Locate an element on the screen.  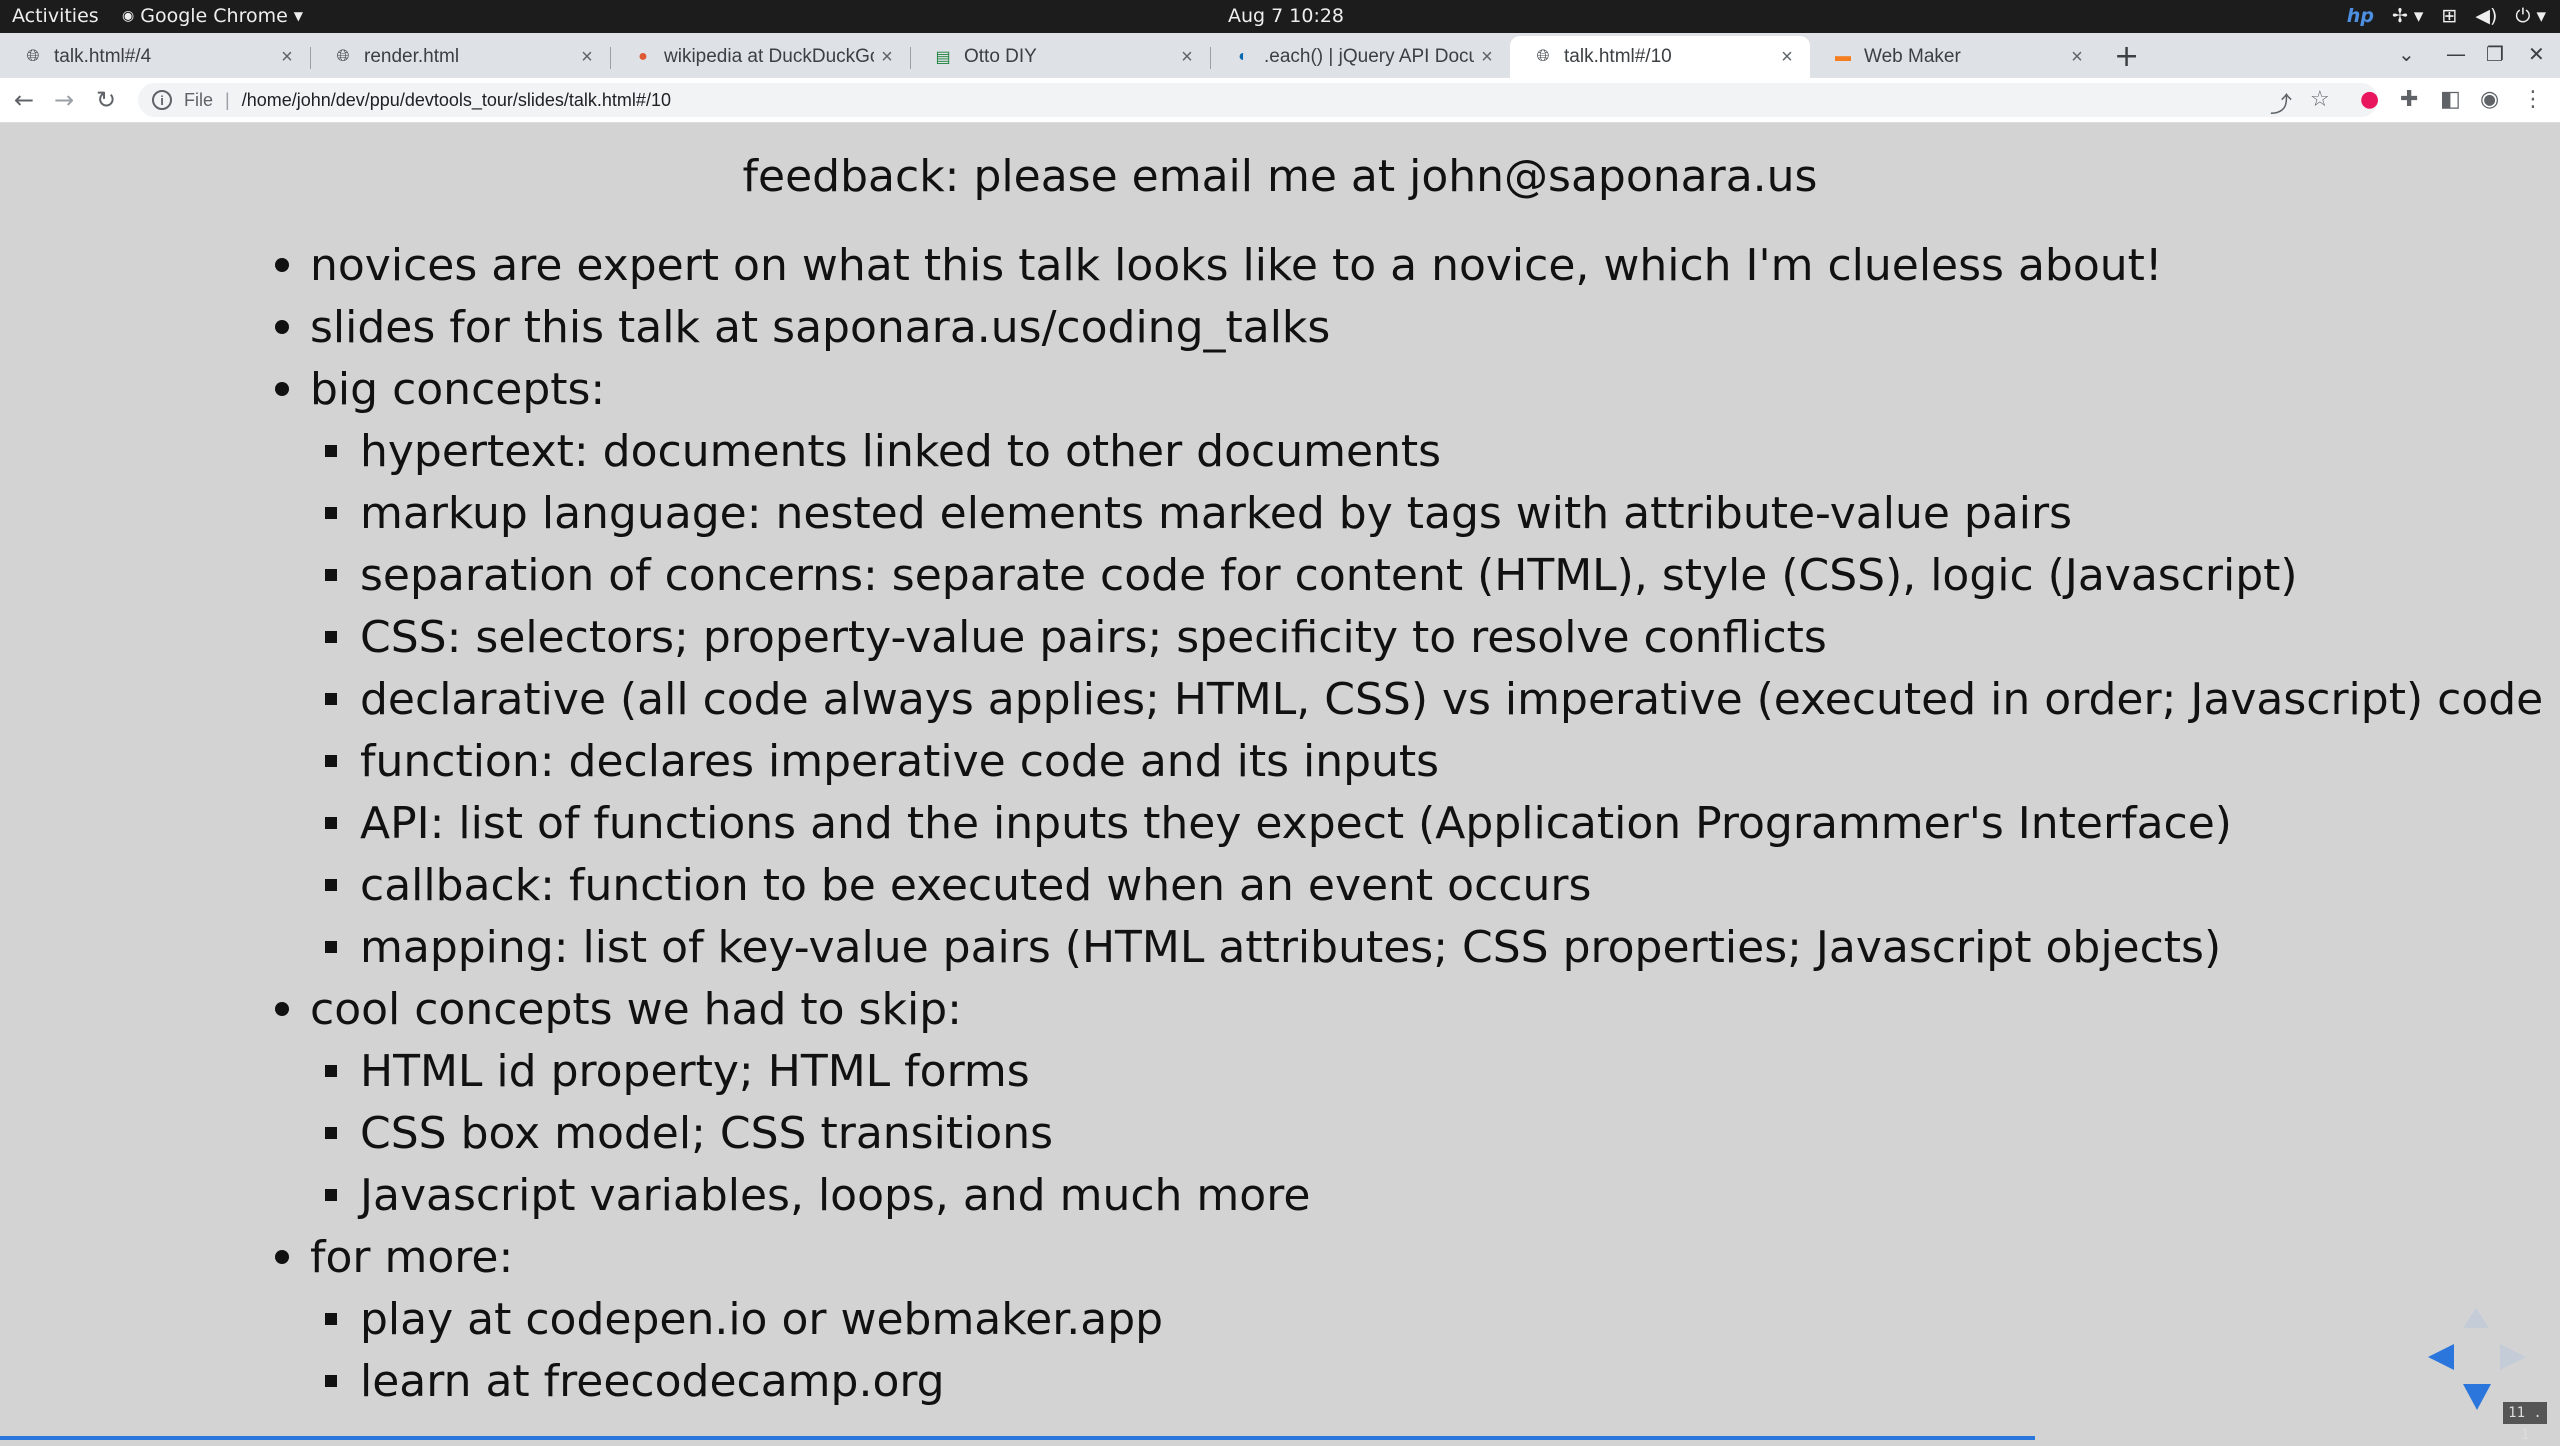
sub-list-item: learn at freecodecamp.org is located at coordinates (652, 1381).